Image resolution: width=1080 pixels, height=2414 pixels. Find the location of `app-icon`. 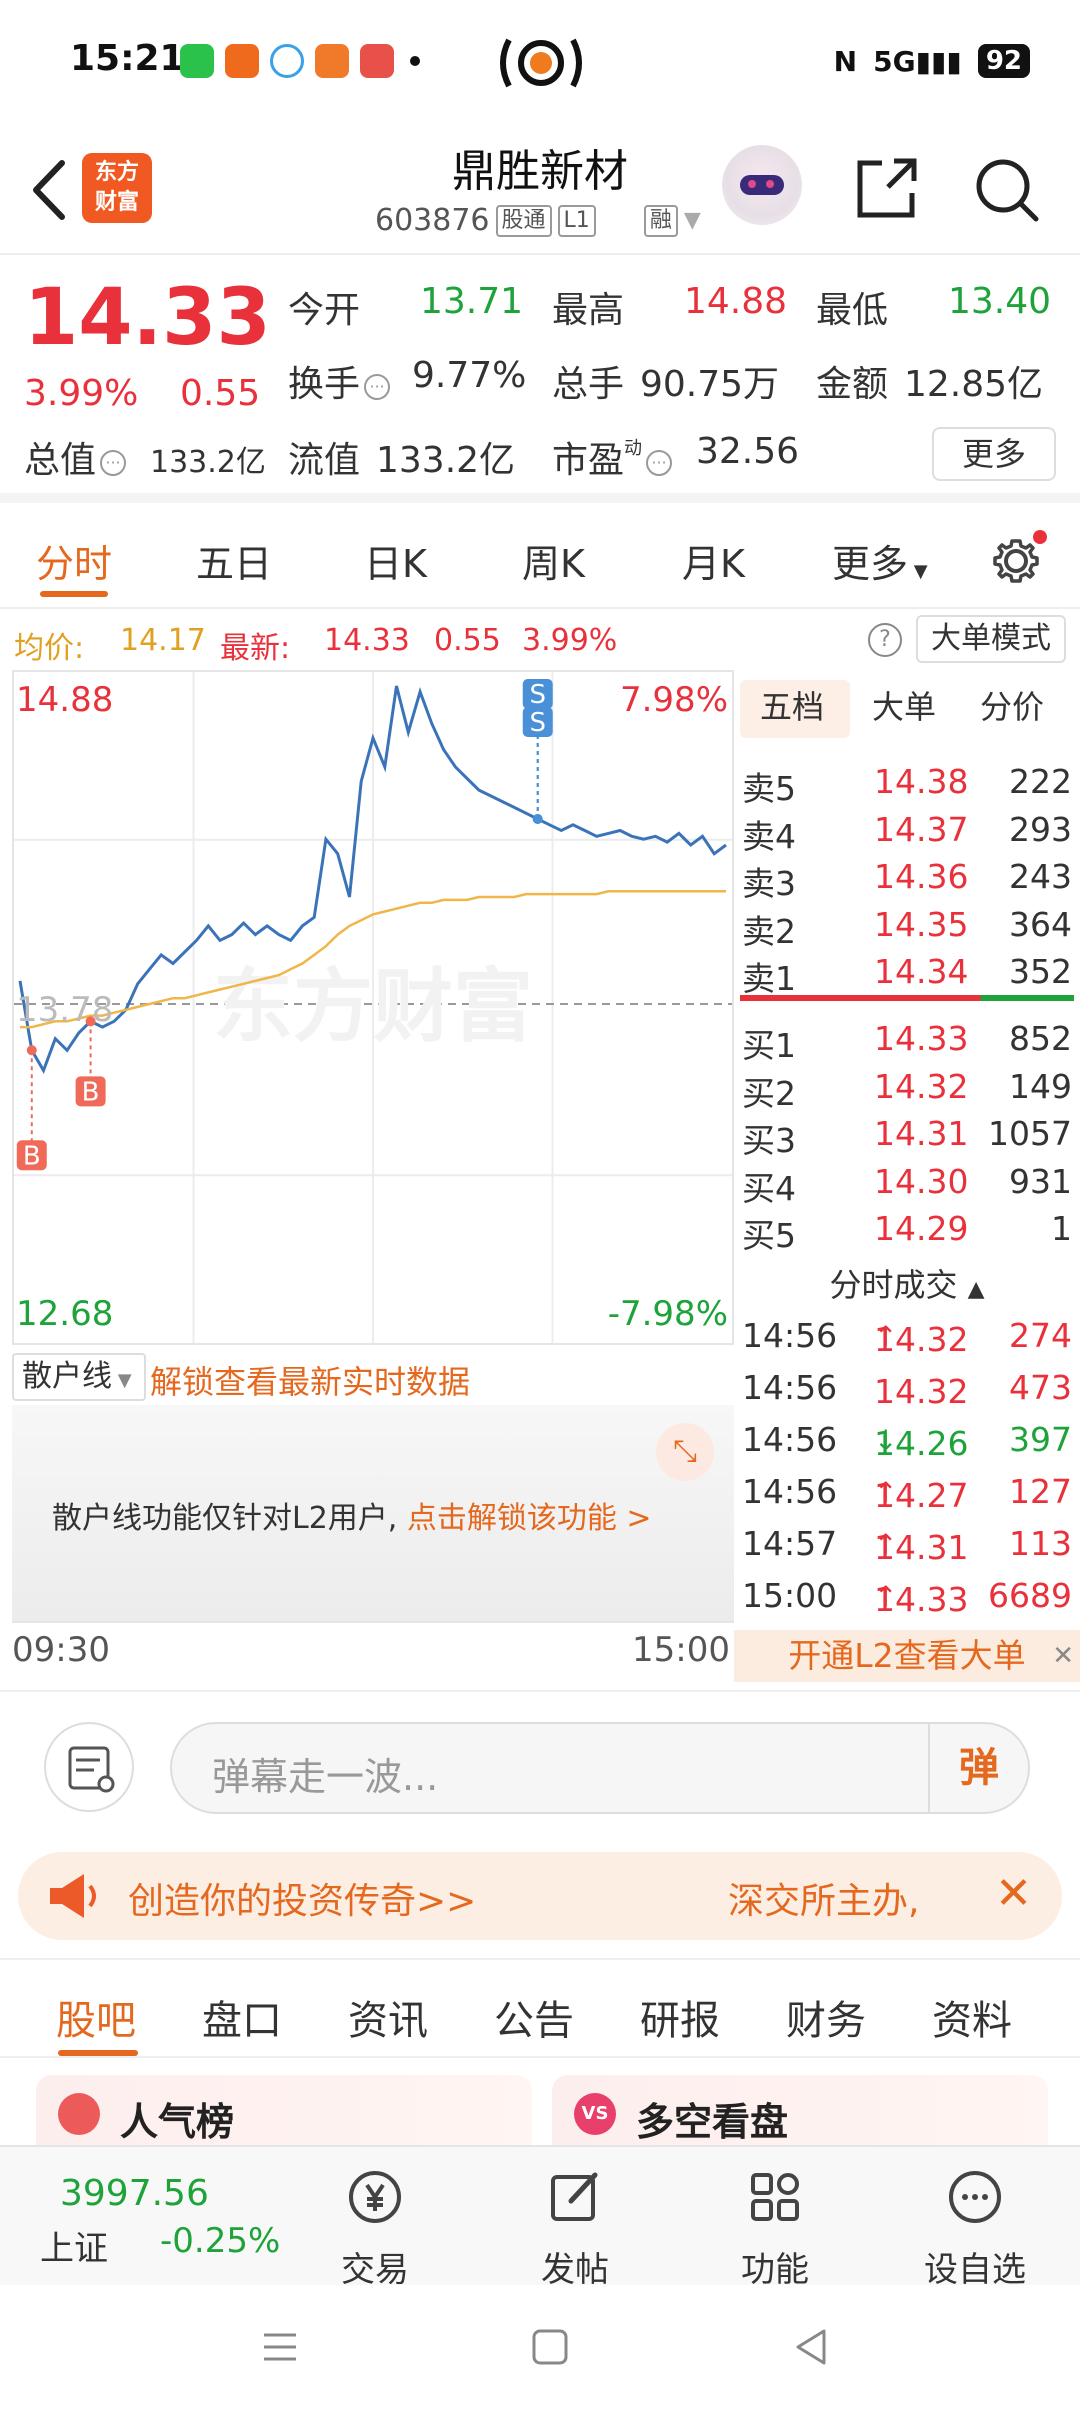

app-icon is located at coordinates (332, 61).